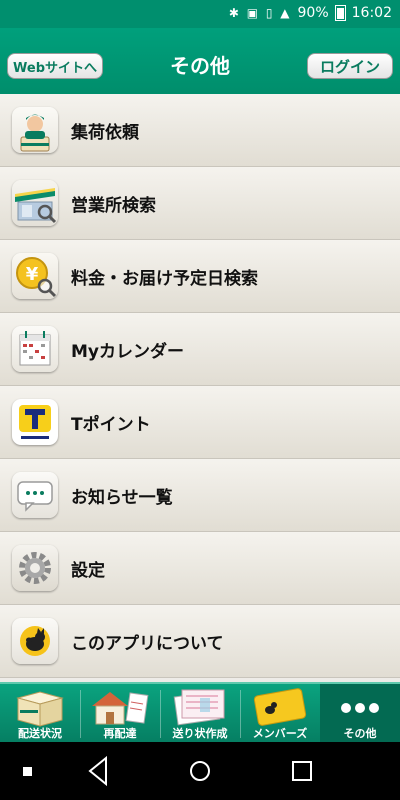 The width and height of the screenshot is (400, 800). What do you see at coordinates (88, 570) in the screenshot?
I see `menu-item-label: 設定` at bounding box center [88, 570].